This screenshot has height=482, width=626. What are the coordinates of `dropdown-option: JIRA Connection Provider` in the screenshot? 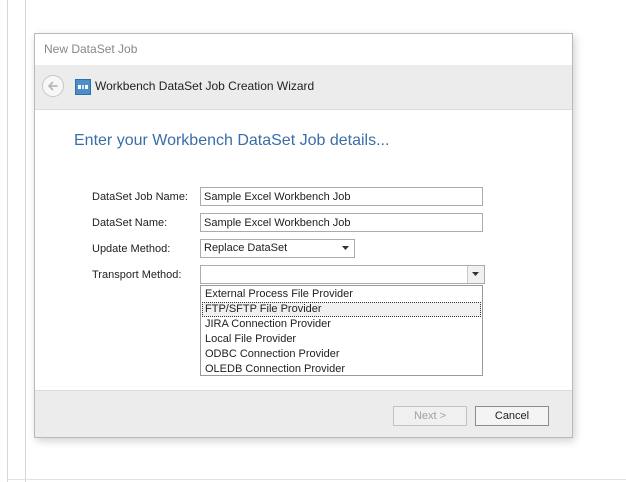 It's located at (341, 324).